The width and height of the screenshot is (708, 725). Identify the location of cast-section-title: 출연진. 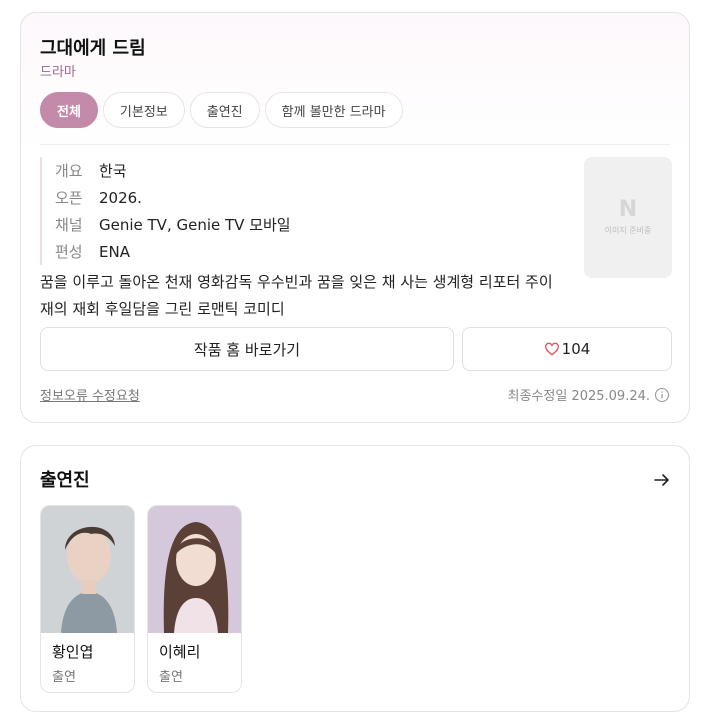
(65, 480).